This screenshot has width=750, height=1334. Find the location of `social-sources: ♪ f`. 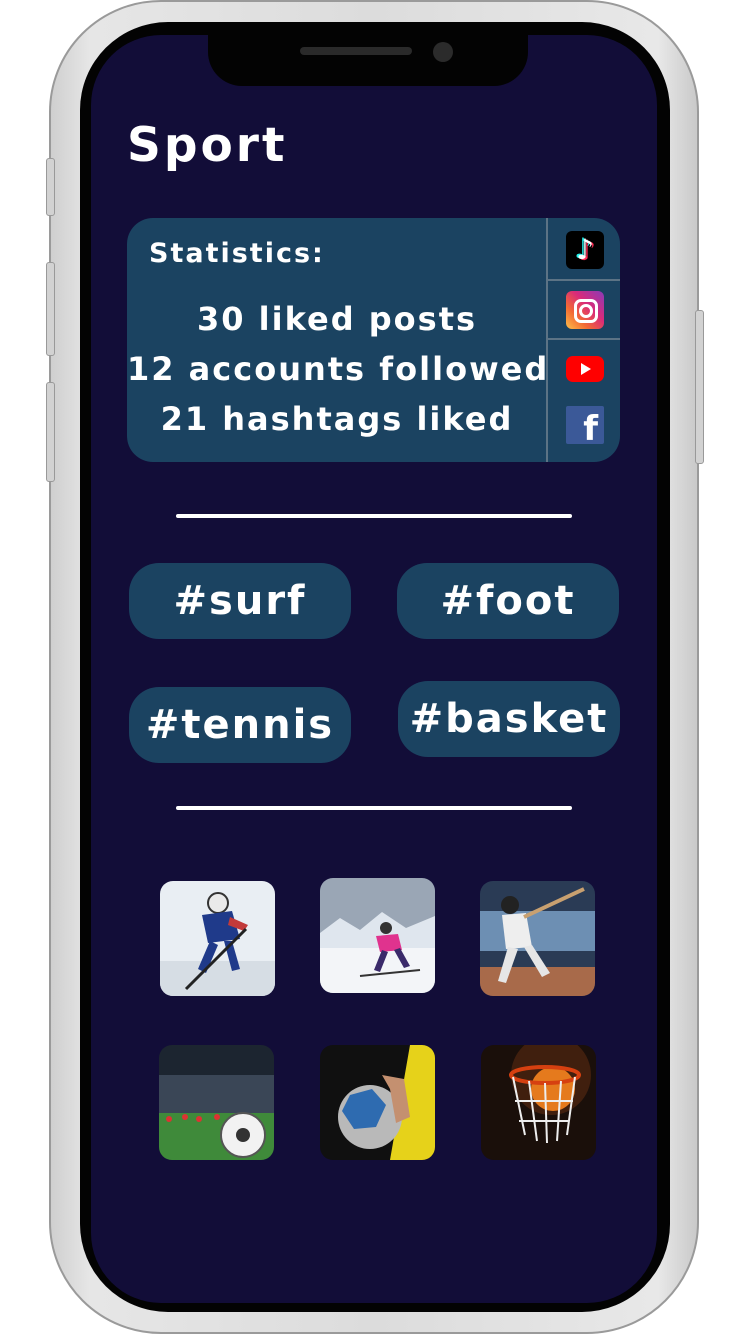

social-sources: ♪ f is located at coordinates (583, 340).